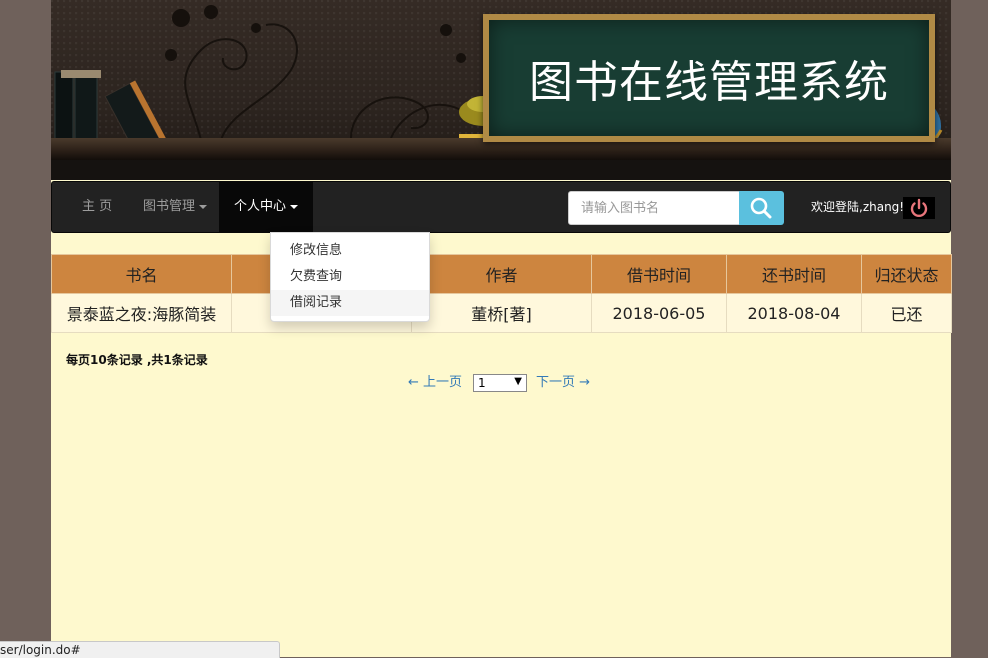 The width and height of the screenshot is (988, 658). What do you see at coordinates (141, 313) in the screenshot?
I see `cell-book-title: 景泰蓝之夜:海豚简装` at bounding box center [141, 313].